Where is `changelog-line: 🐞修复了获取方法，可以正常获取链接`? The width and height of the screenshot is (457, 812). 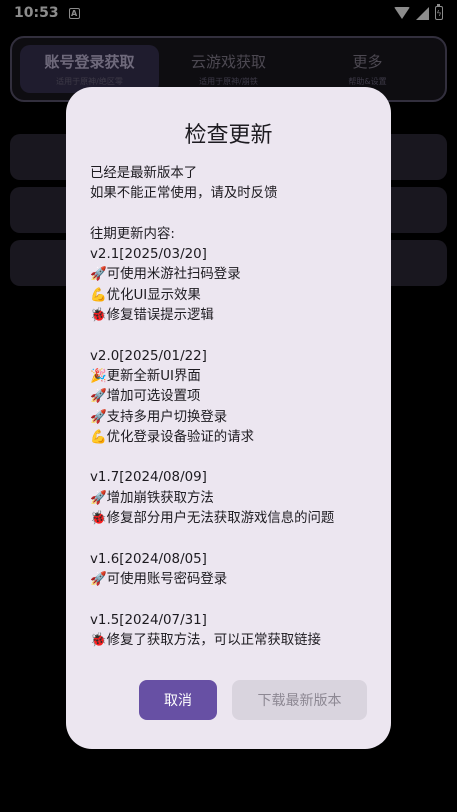
changelog-line: 🐞修复了获取方法，可以正常获取链接 is located at coordinates (205, 640).